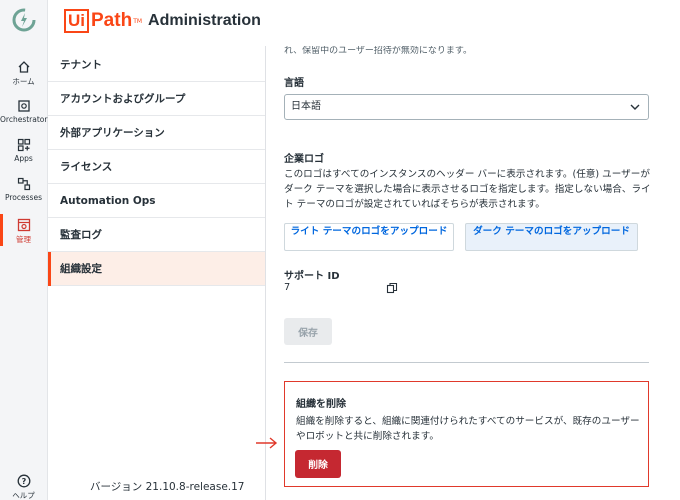 Image resolution: width=680 pixels, height=500 pixels. I want to click on logo-label: 企業ロゴ, so click(304, 159).